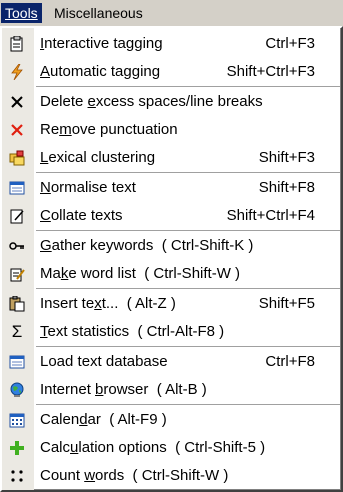 The height and width of the screenshot is (492, 343). What do you see at coordinates (171, 188) in the screenshot?
I see `menu-item-normalise-text: Normalise text Shift+F8` at bounding box center [171, 188].